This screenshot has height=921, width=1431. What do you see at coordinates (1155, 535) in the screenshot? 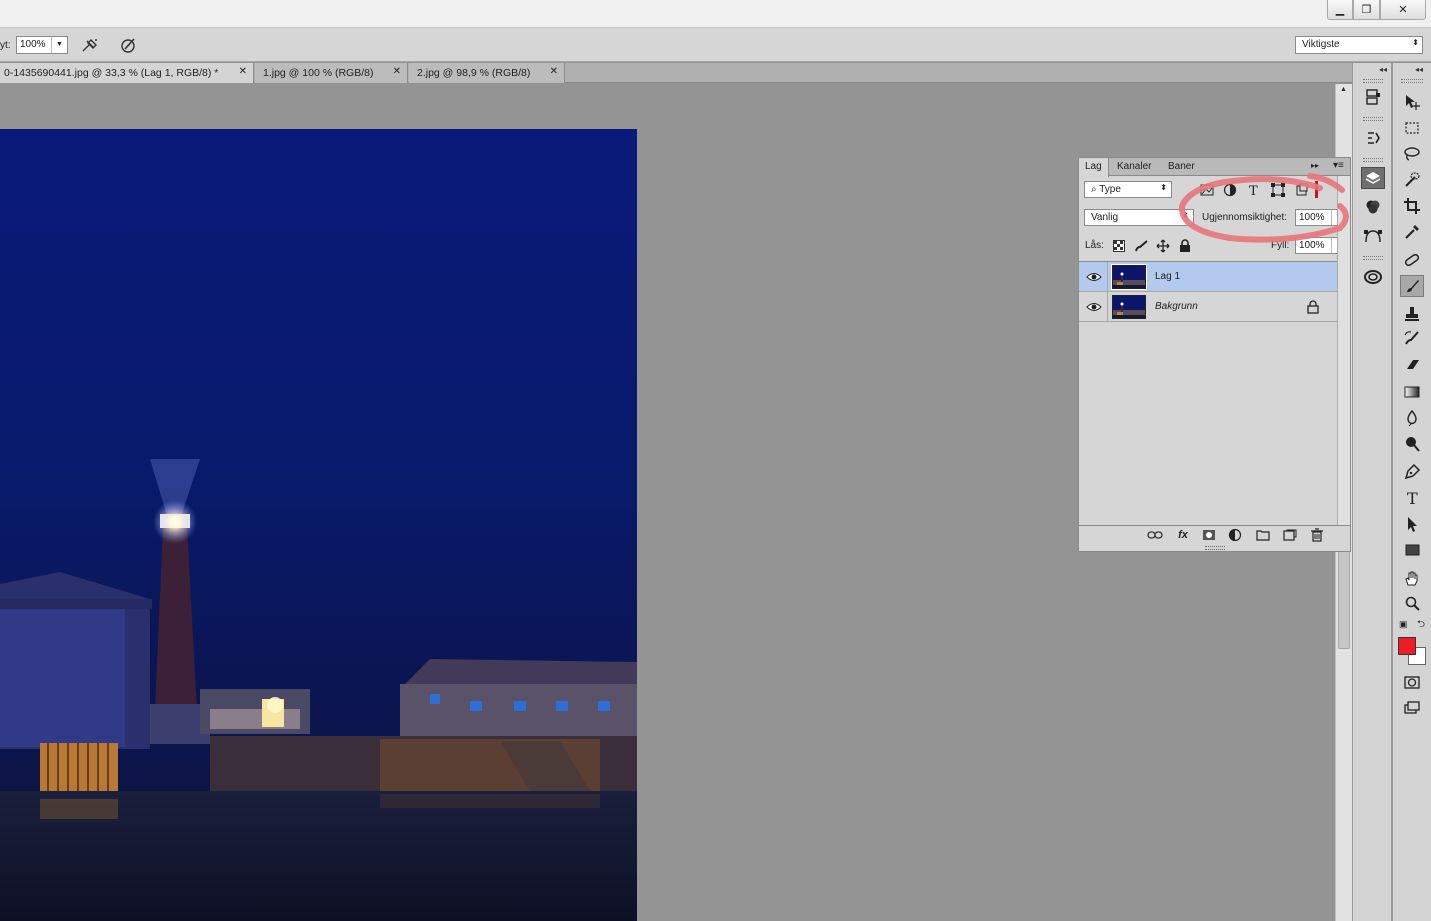
I see `link-icon` at bounding box center [1155, 535].